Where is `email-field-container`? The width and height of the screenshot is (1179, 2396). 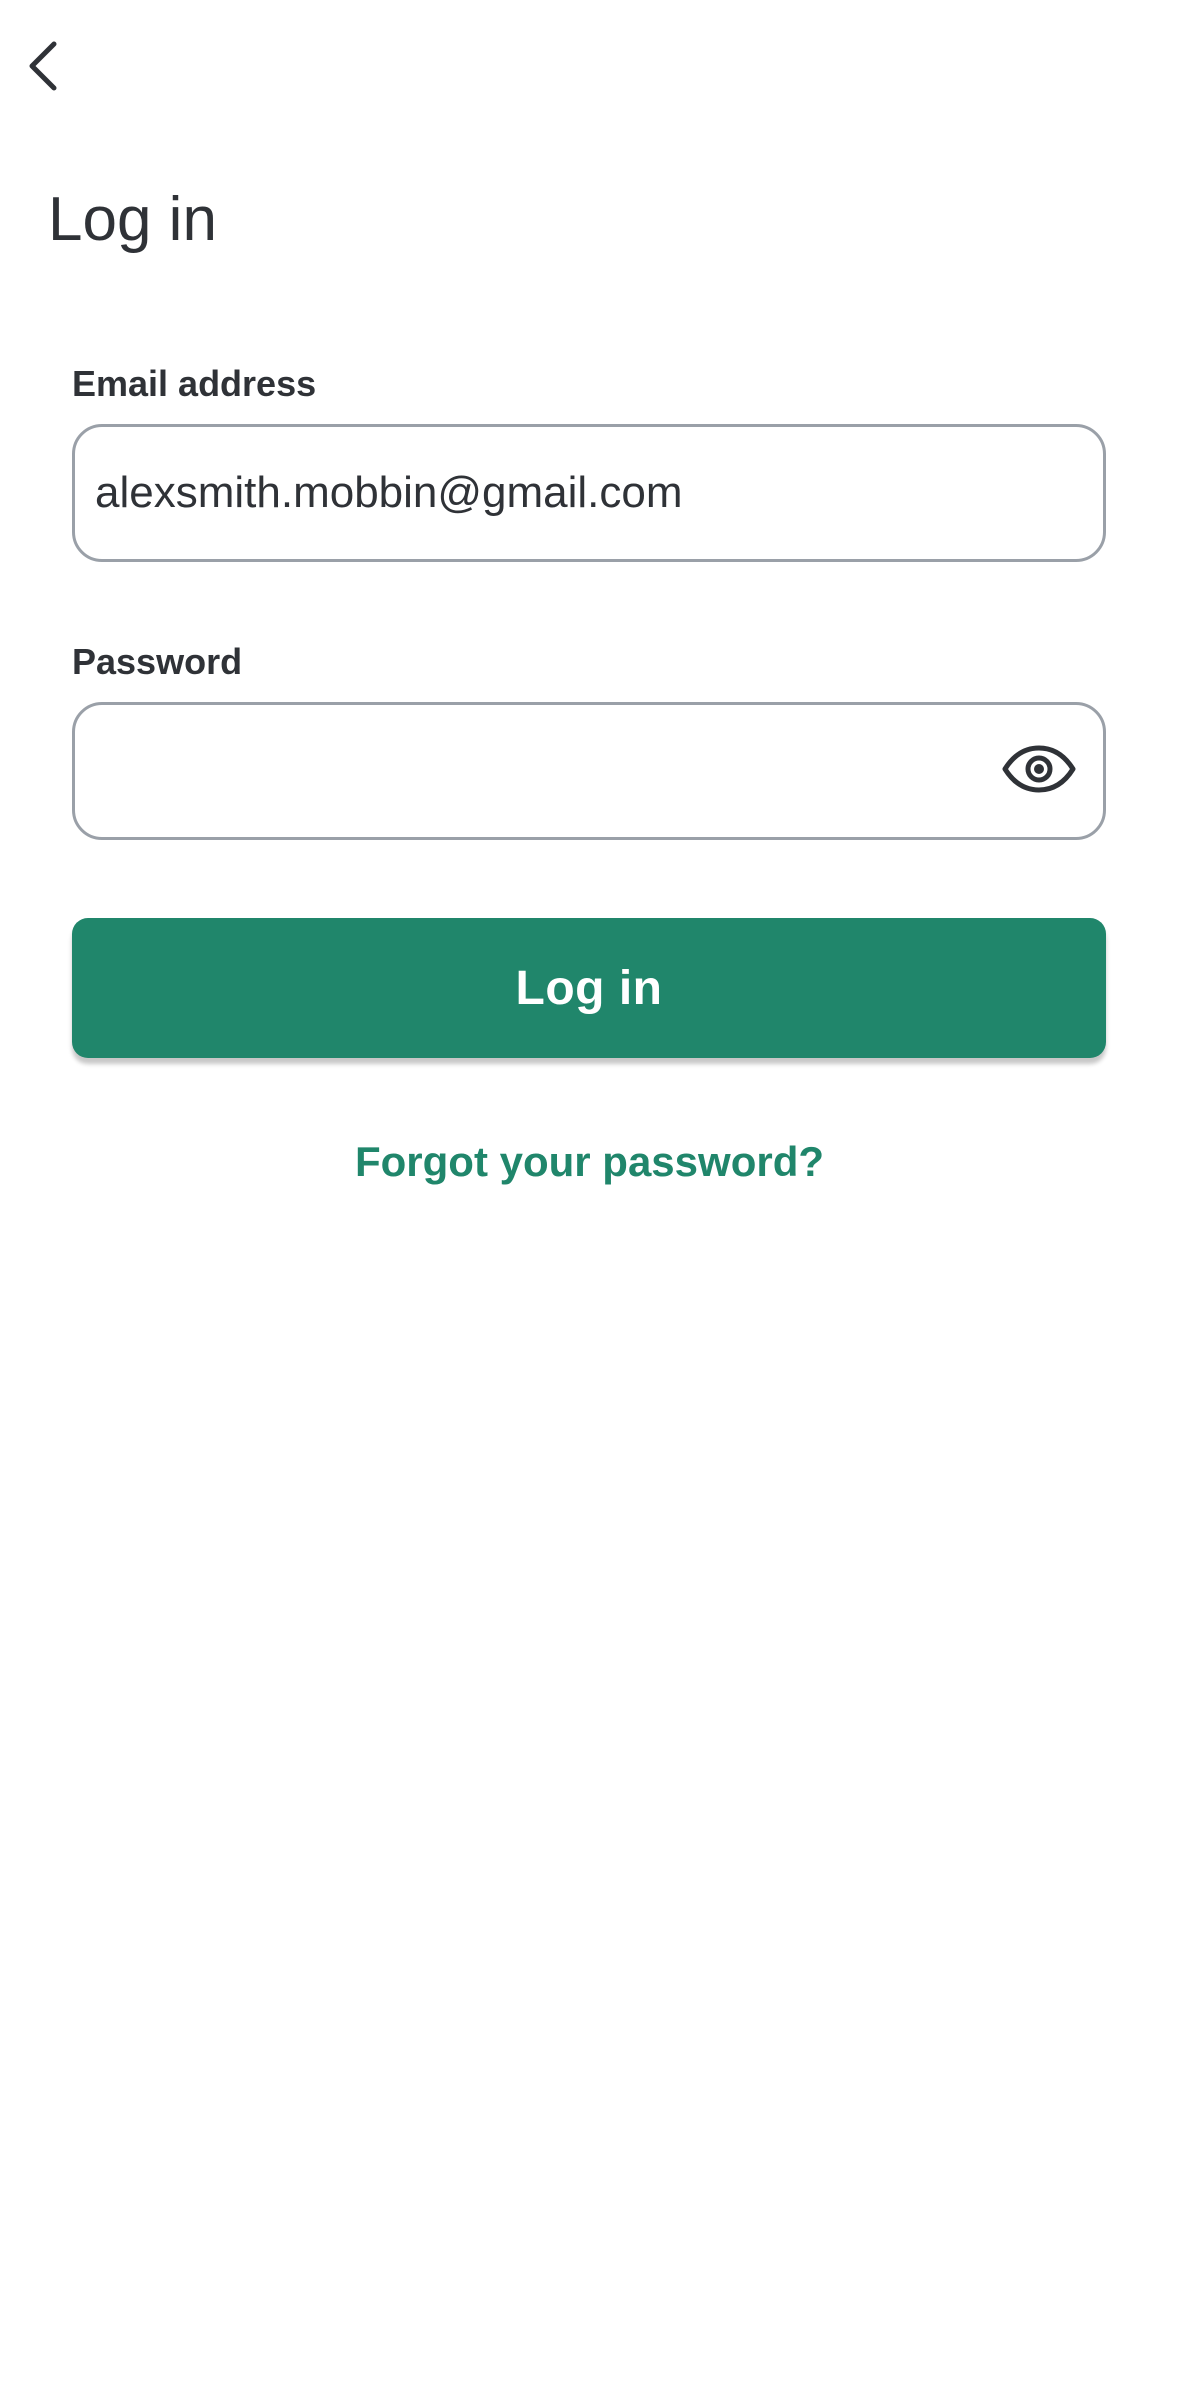 email-field-container is located at coordinates (589, 493).